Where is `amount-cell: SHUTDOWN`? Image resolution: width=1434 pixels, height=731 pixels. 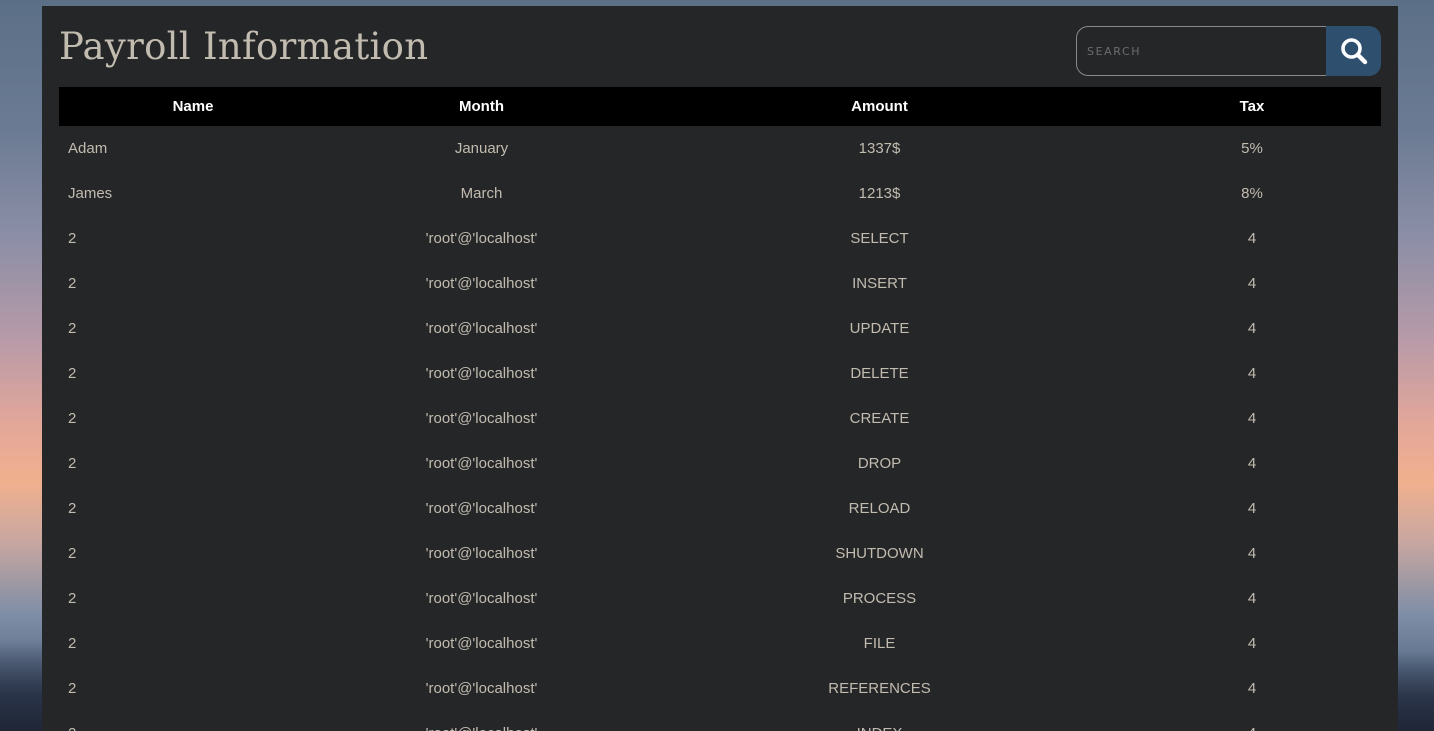 amount-cell: SHUTDOWN is located at coordinates (879, 553).